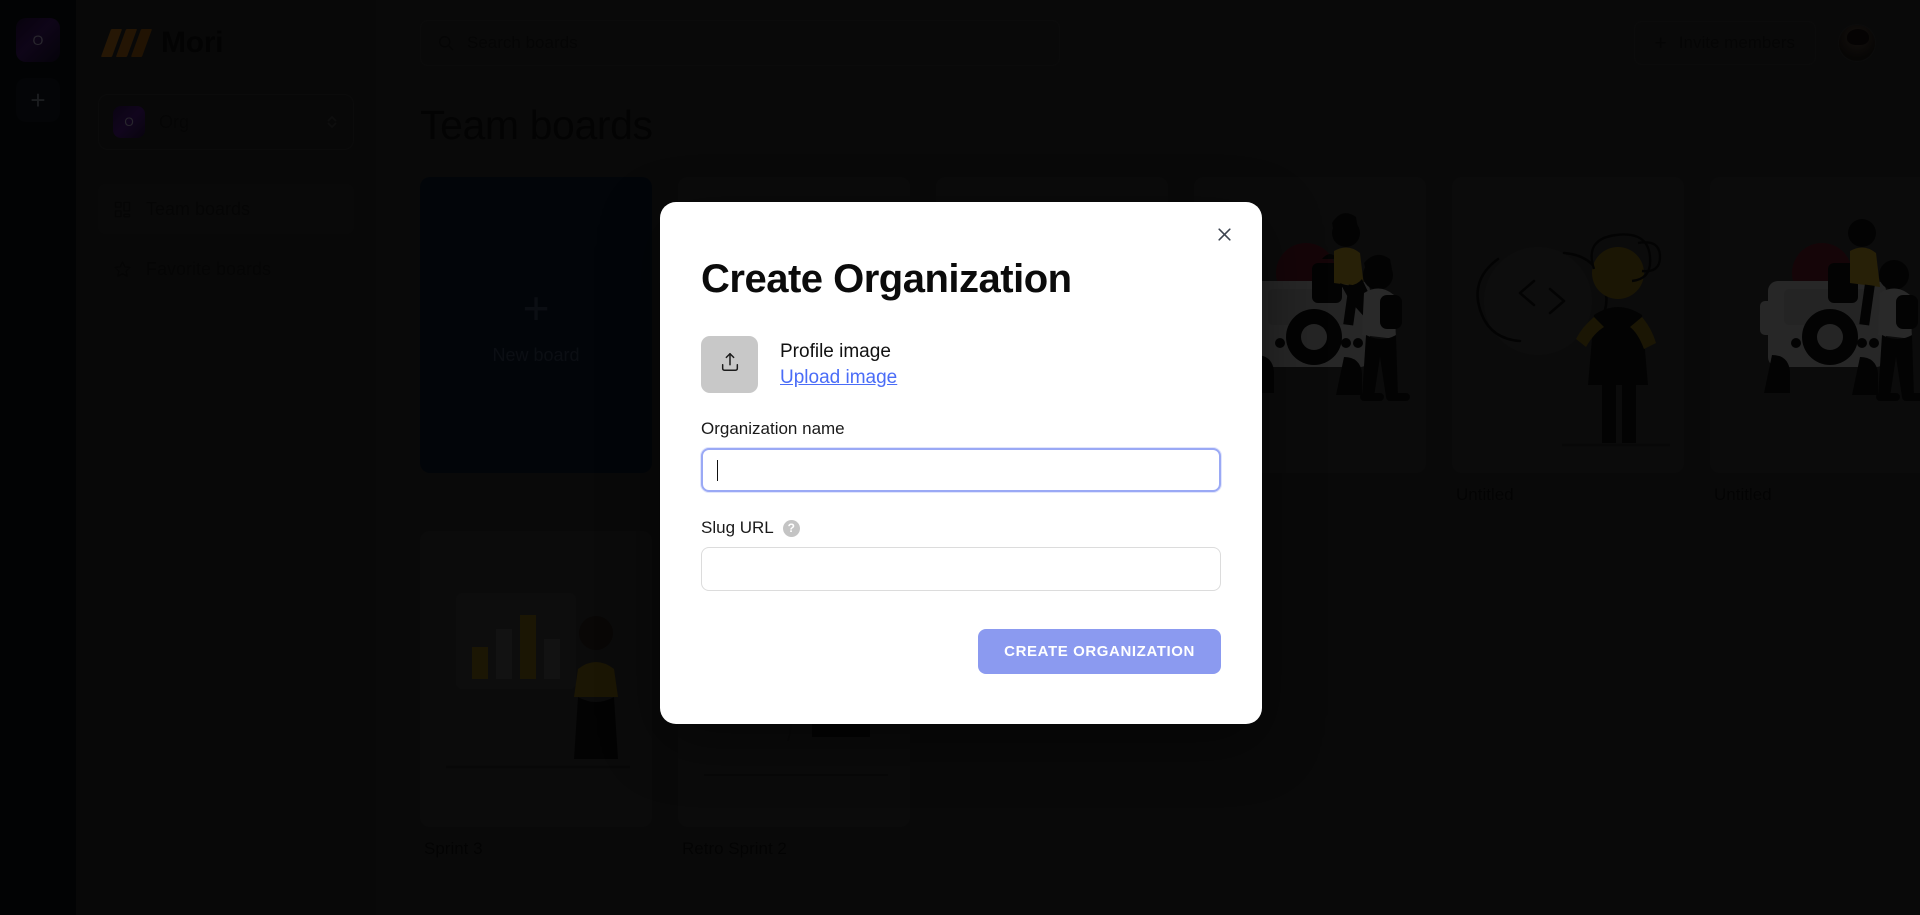 Image resolution: width=1920 pixels, height=915 pixels. What do you see at coordinates (961, 528) in the screenshot?
I see `slug-url-label: Slug URL ?` at bounding box center [961, 528].